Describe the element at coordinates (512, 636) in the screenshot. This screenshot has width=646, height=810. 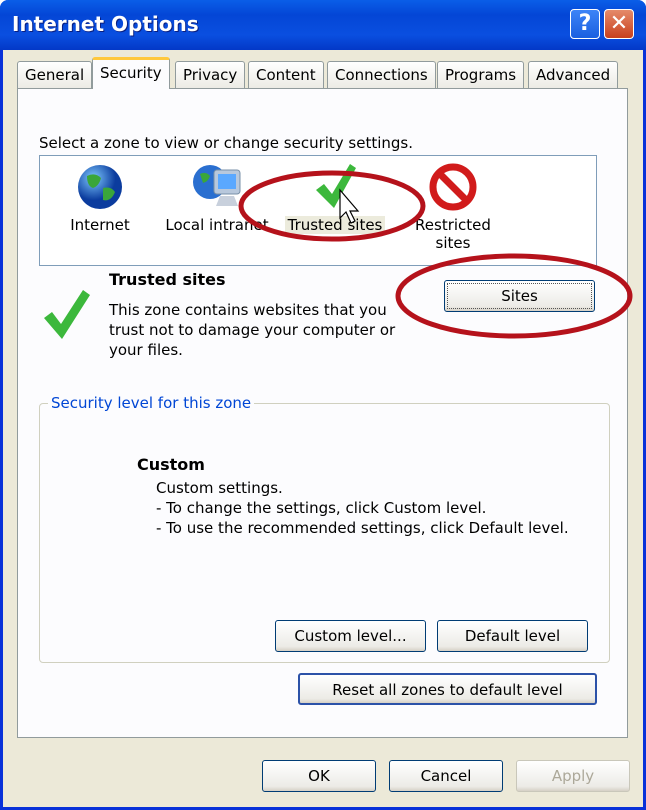
I see `default-level-button: Default level` at that location.